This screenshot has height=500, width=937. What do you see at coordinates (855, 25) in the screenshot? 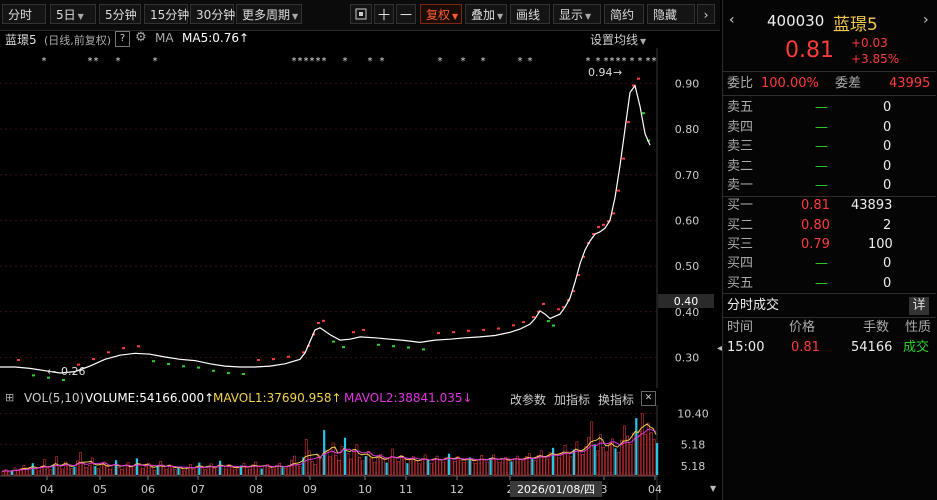
I see `stock-name: 蓝璟5` at bounding box center [855, 25].